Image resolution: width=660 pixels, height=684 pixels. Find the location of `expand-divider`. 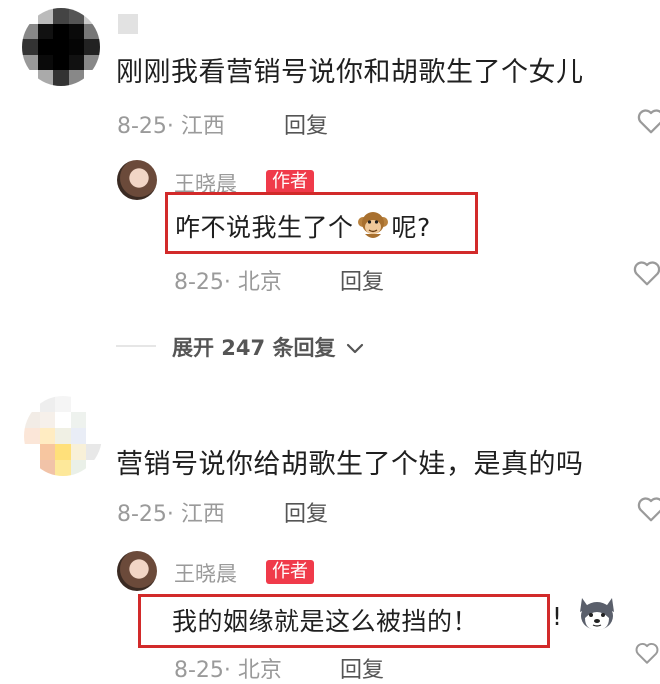

expand-divider is located at coordinates (136, 346).